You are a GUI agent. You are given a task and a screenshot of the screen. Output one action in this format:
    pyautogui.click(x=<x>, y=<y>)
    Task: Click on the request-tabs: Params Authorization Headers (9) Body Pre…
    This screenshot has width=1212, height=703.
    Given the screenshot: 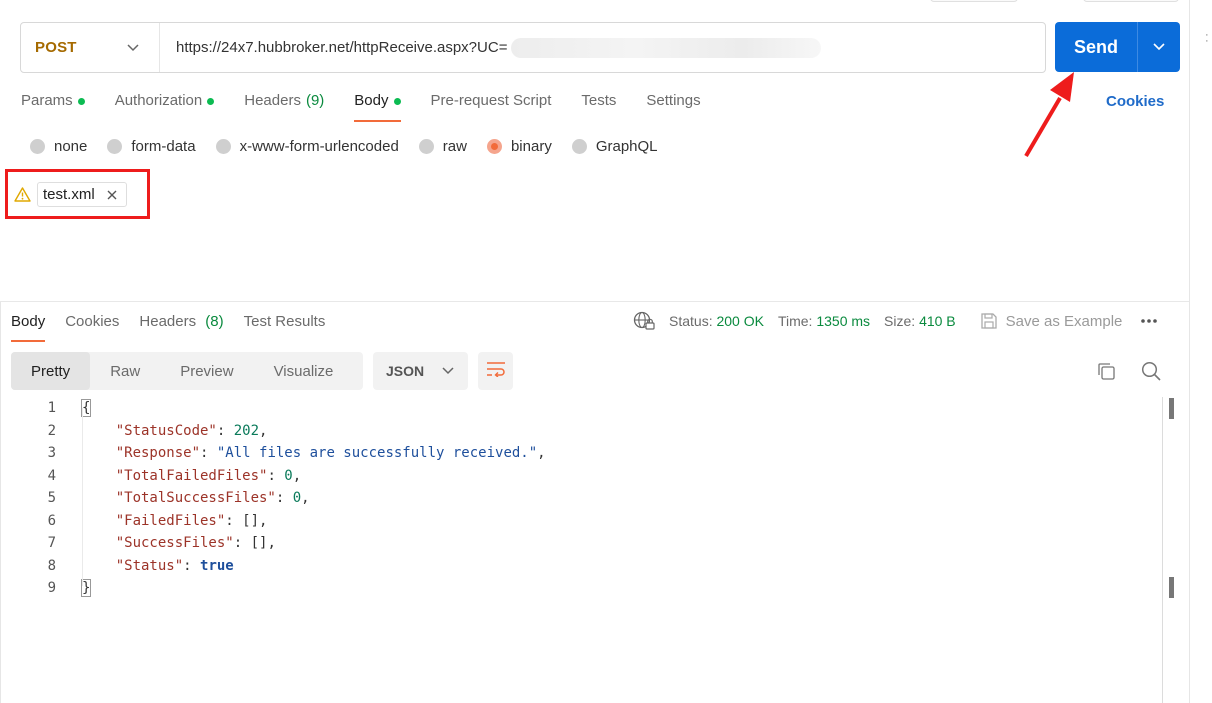 What is the action you would take?
    pyautogui.click(x=376, y=107)
    